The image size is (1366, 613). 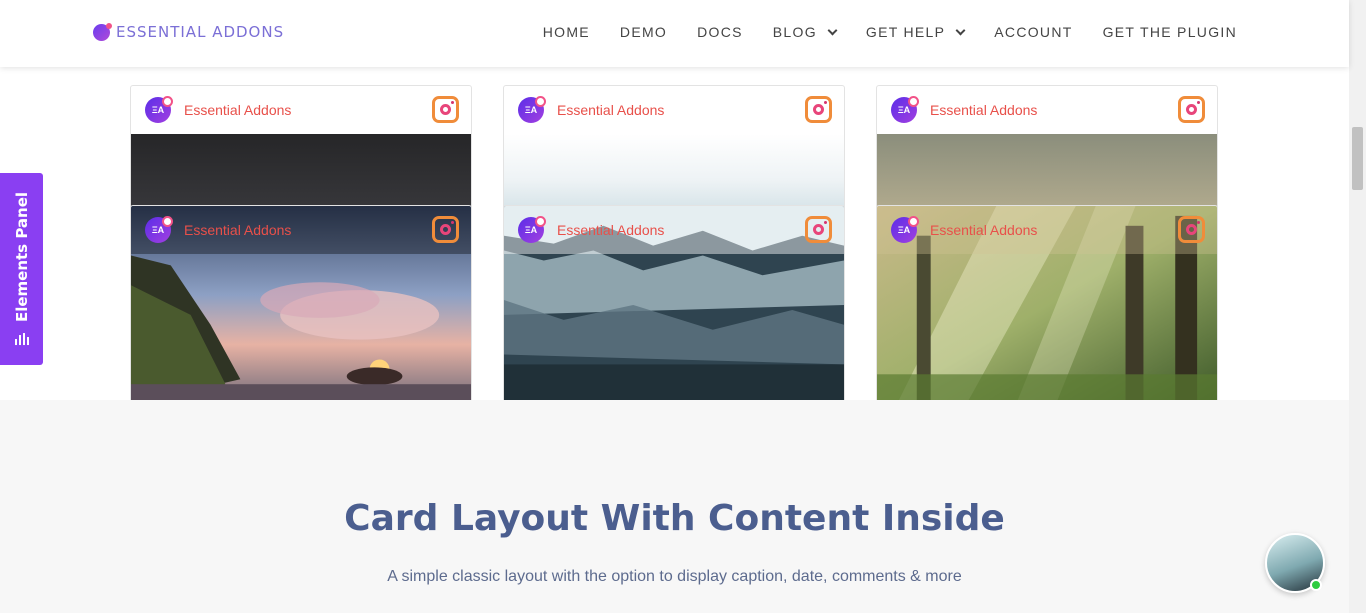 I want to click on nav-blog: BLOG, so click(x=805, y=32).